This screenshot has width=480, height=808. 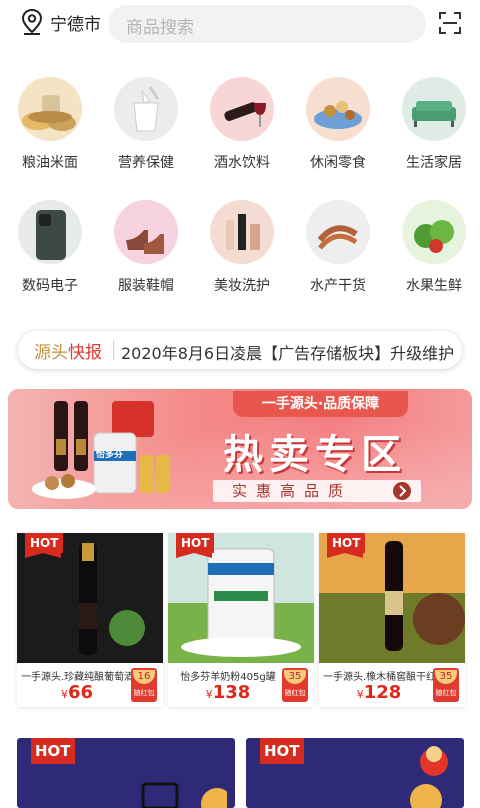 What do you see at coordinates (434, 109) in the screenshot?
I see `sofa-icon` at bounding box center [434, 109].